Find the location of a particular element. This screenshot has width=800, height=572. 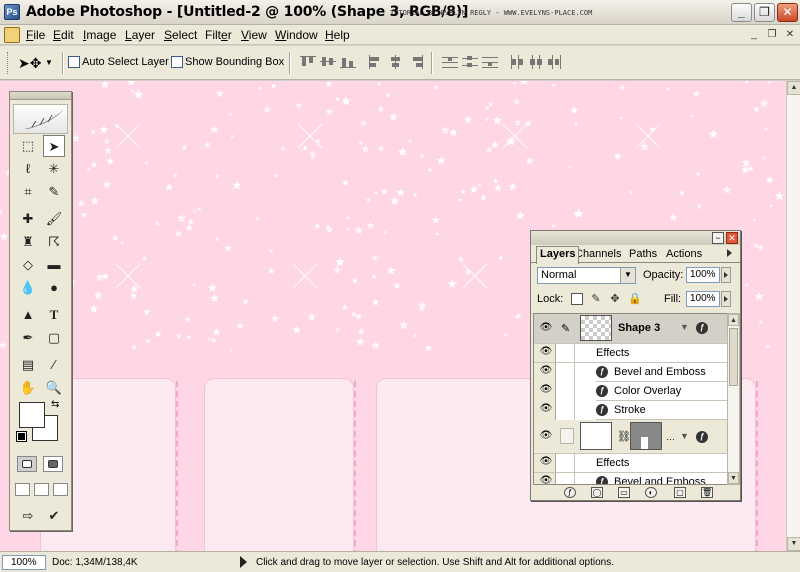

marquee-tool-icon: ⬚ is located at coordinates (28, 146).